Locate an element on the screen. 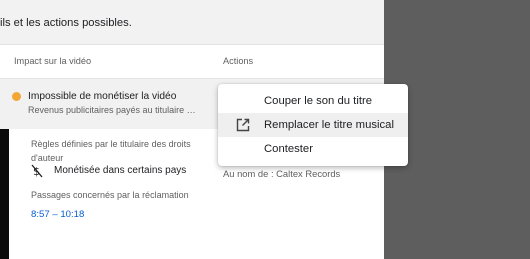  column-header-actions: Actions is located at coordinates (238, 61).